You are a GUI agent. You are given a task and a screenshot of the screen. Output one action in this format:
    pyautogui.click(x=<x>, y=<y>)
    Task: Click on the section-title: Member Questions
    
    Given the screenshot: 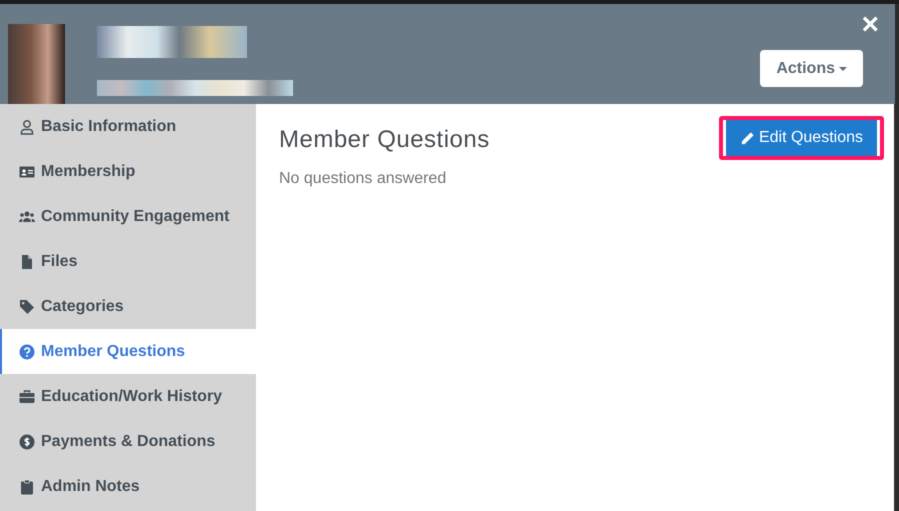 What is the action you would take?
    pyautogui.click(x=384, y=140)
    